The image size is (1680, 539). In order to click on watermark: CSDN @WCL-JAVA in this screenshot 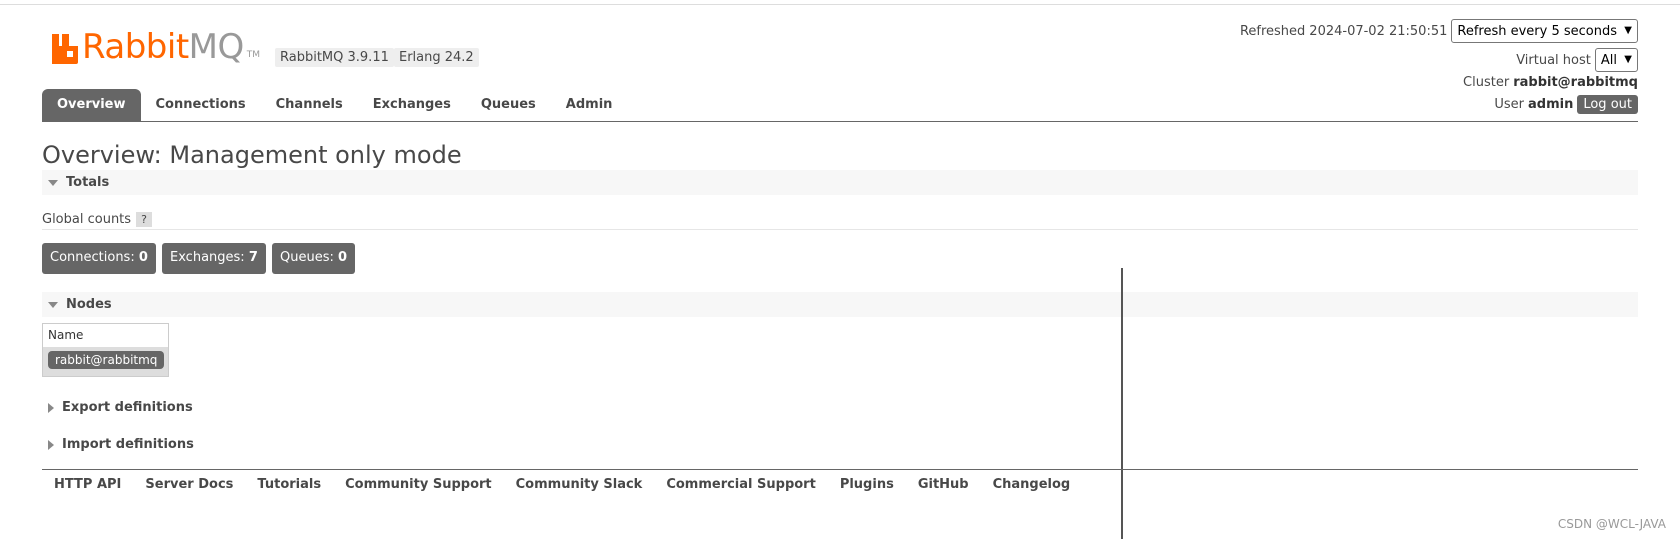, I will do `click(1611, 524)`.